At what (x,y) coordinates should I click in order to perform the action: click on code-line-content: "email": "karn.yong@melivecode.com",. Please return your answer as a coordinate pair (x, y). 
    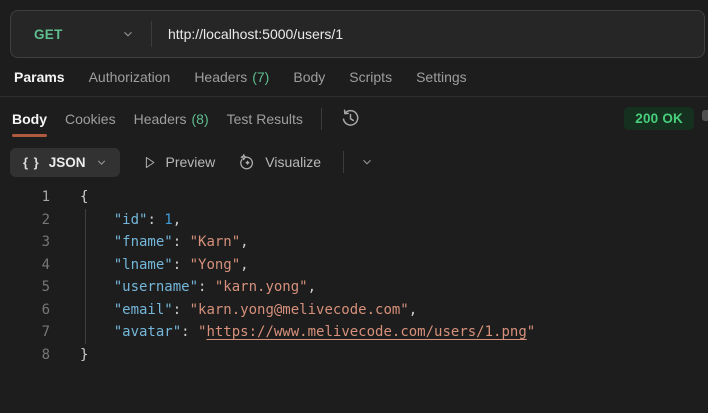
    Looking at the image, I should click on (233, 310).